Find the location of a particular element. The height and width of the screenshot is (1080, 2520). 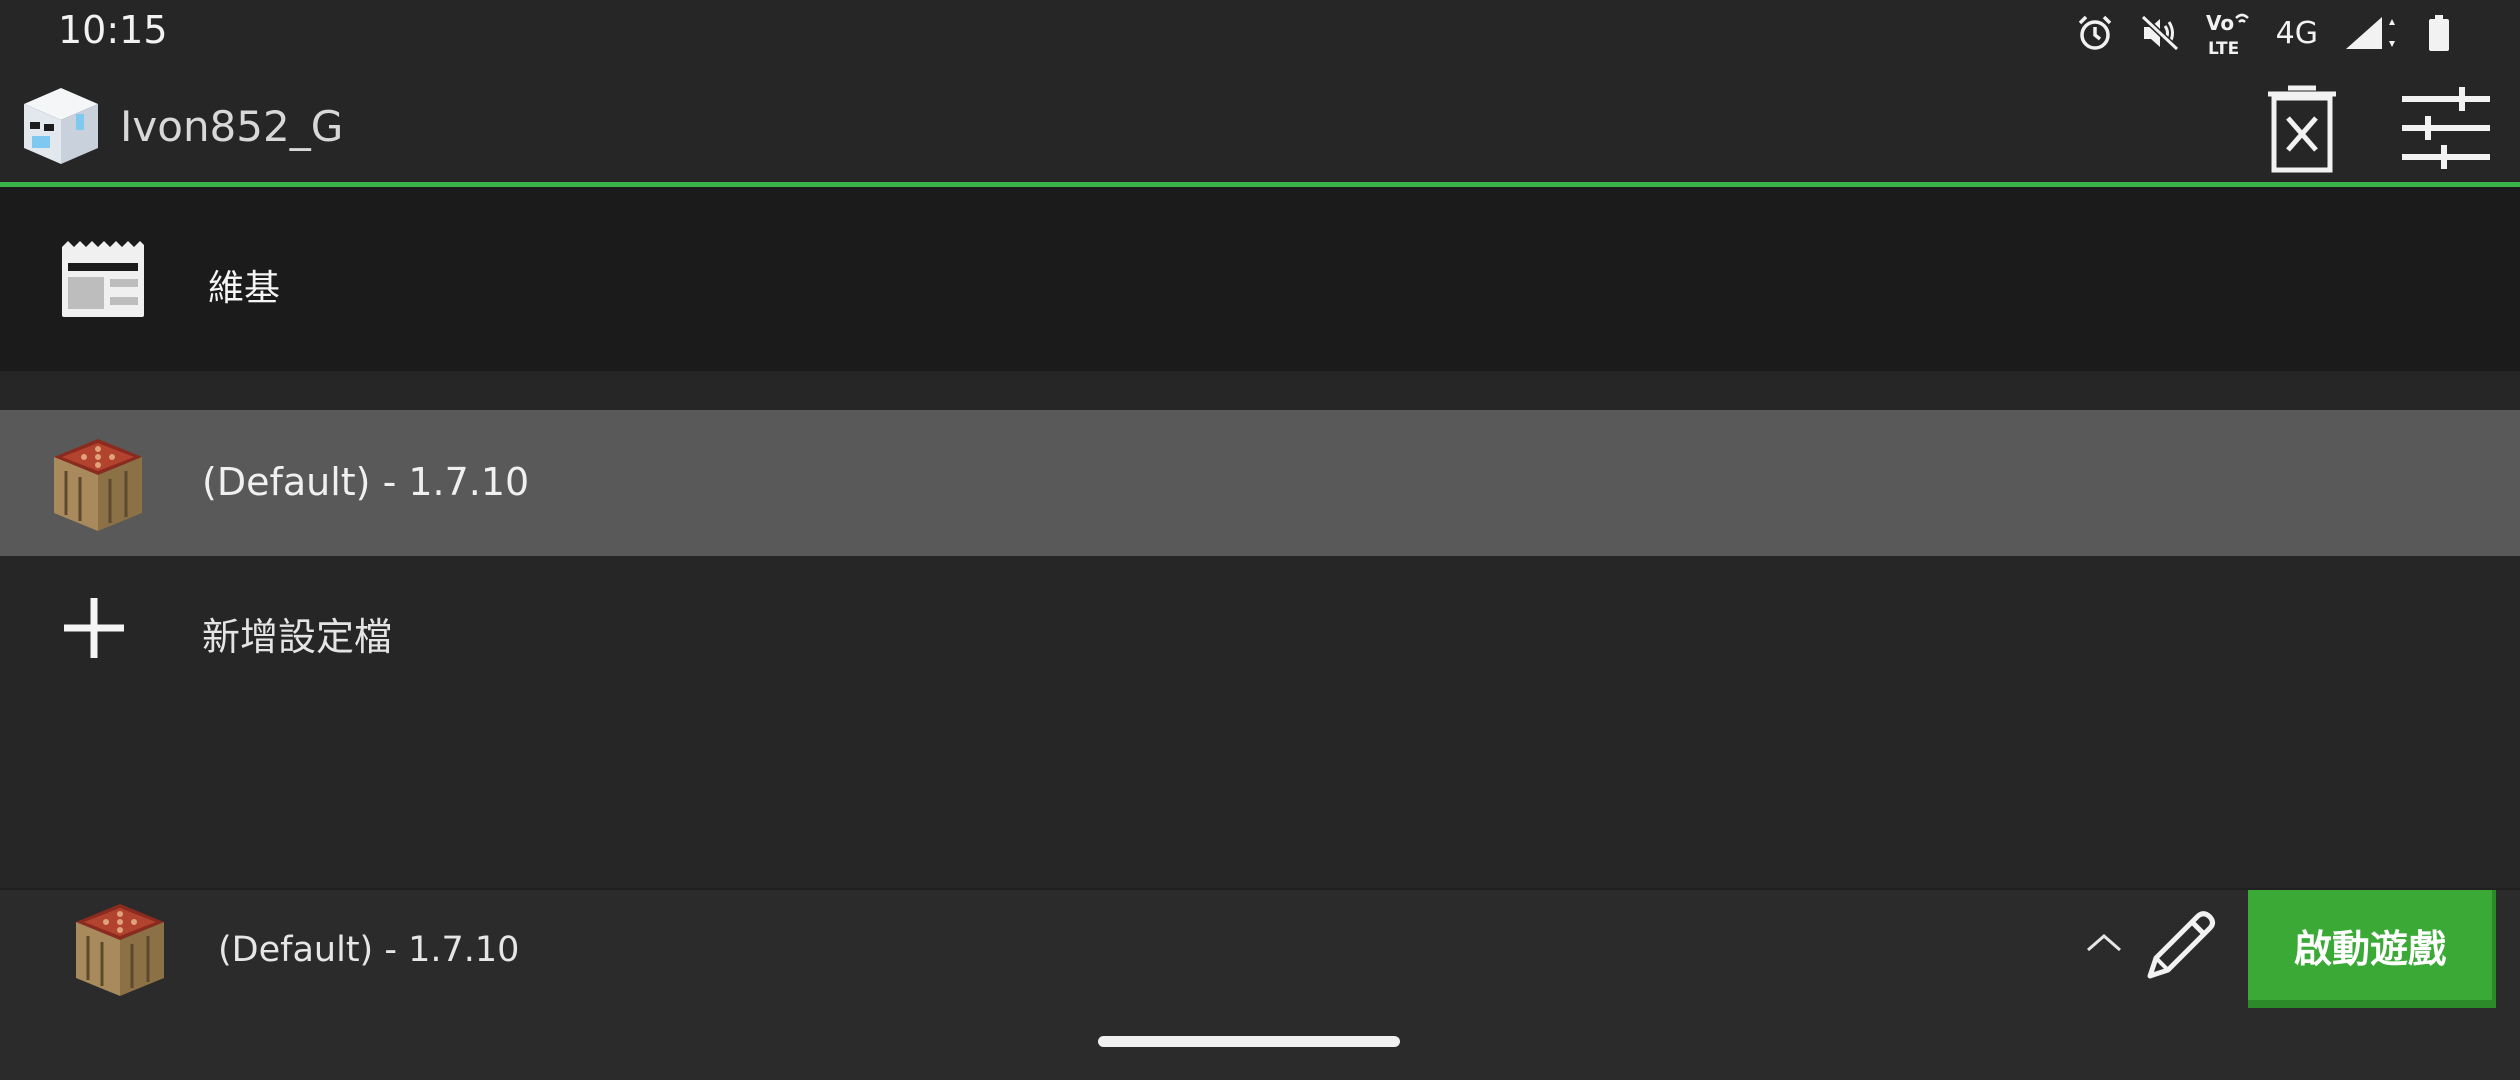

status-time: 10:15 is located at coordinates (113, 30).